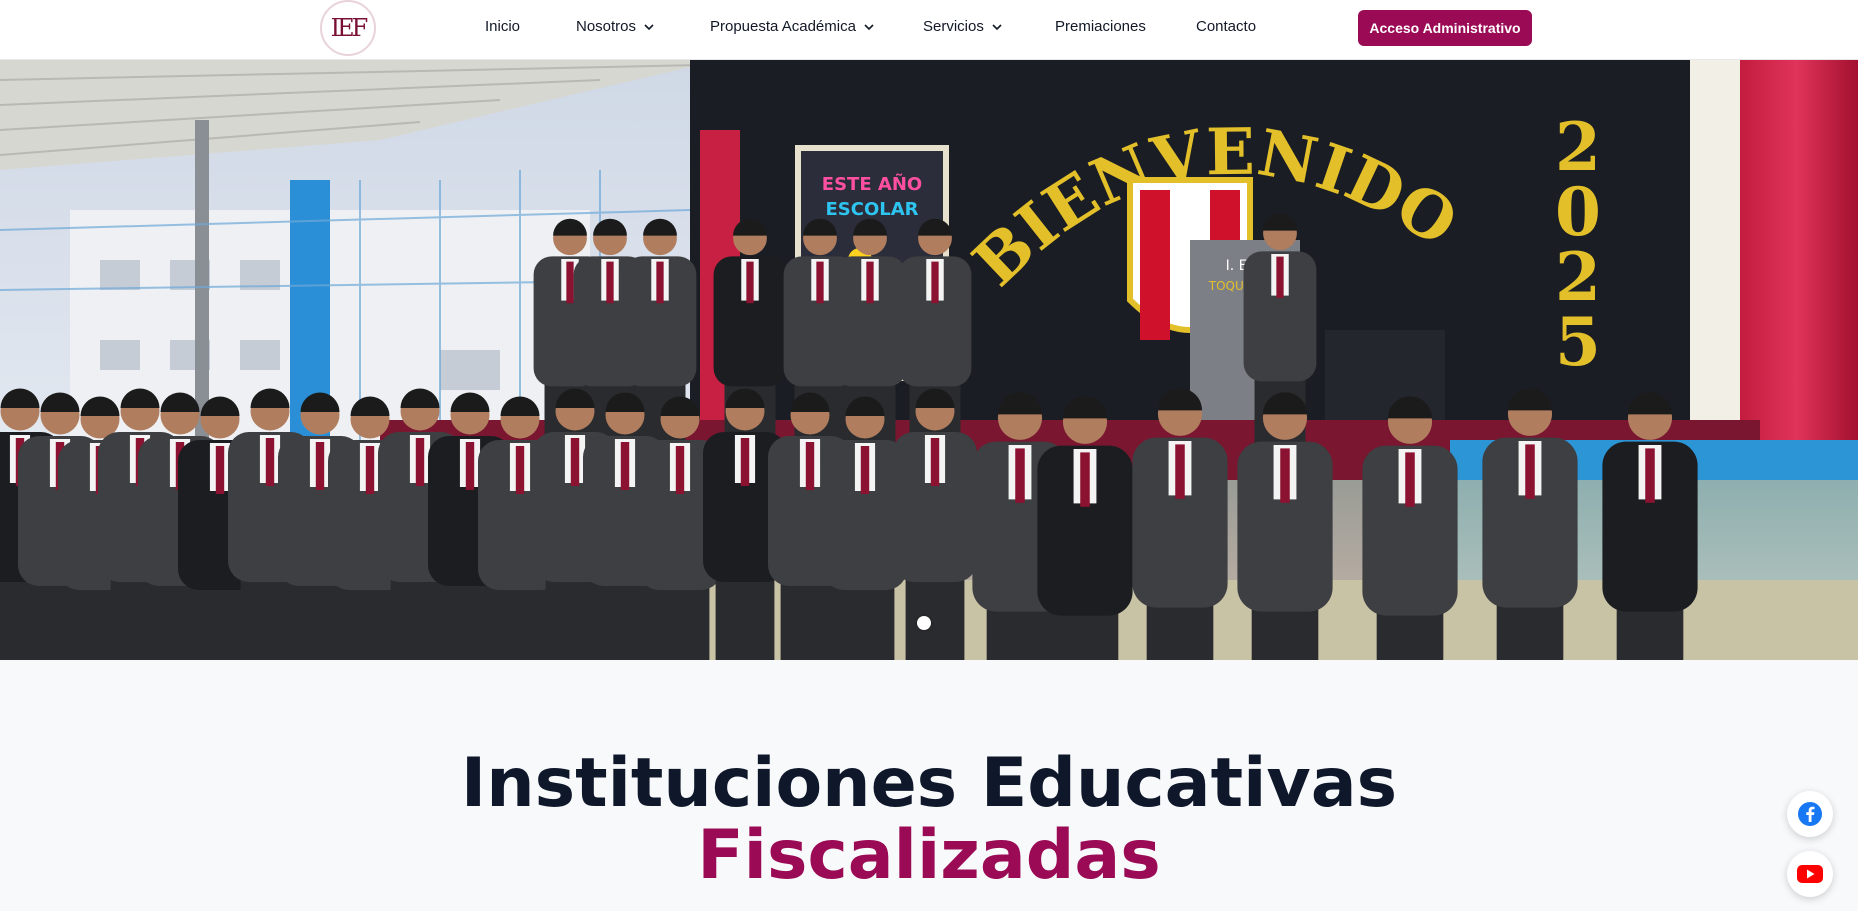 The image size is (1858, 911). What do you see at coordinates (1578, 244) in the screenshot?
I see `year-banner: 2025` at bounding box center [1578, 244].